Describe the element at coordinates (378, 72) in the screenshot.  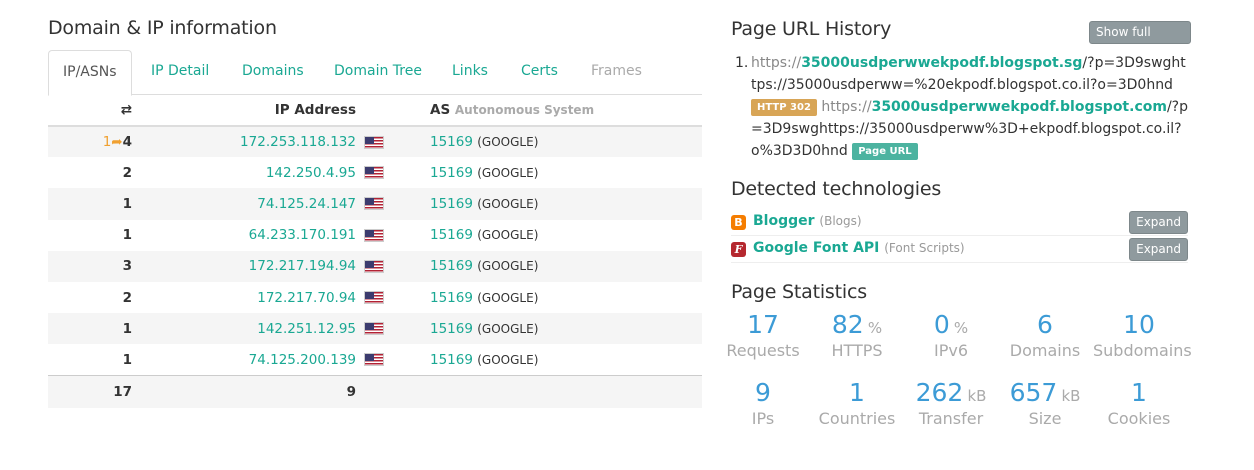
I see `tab-domain-tree: Domain Tree` at that location.